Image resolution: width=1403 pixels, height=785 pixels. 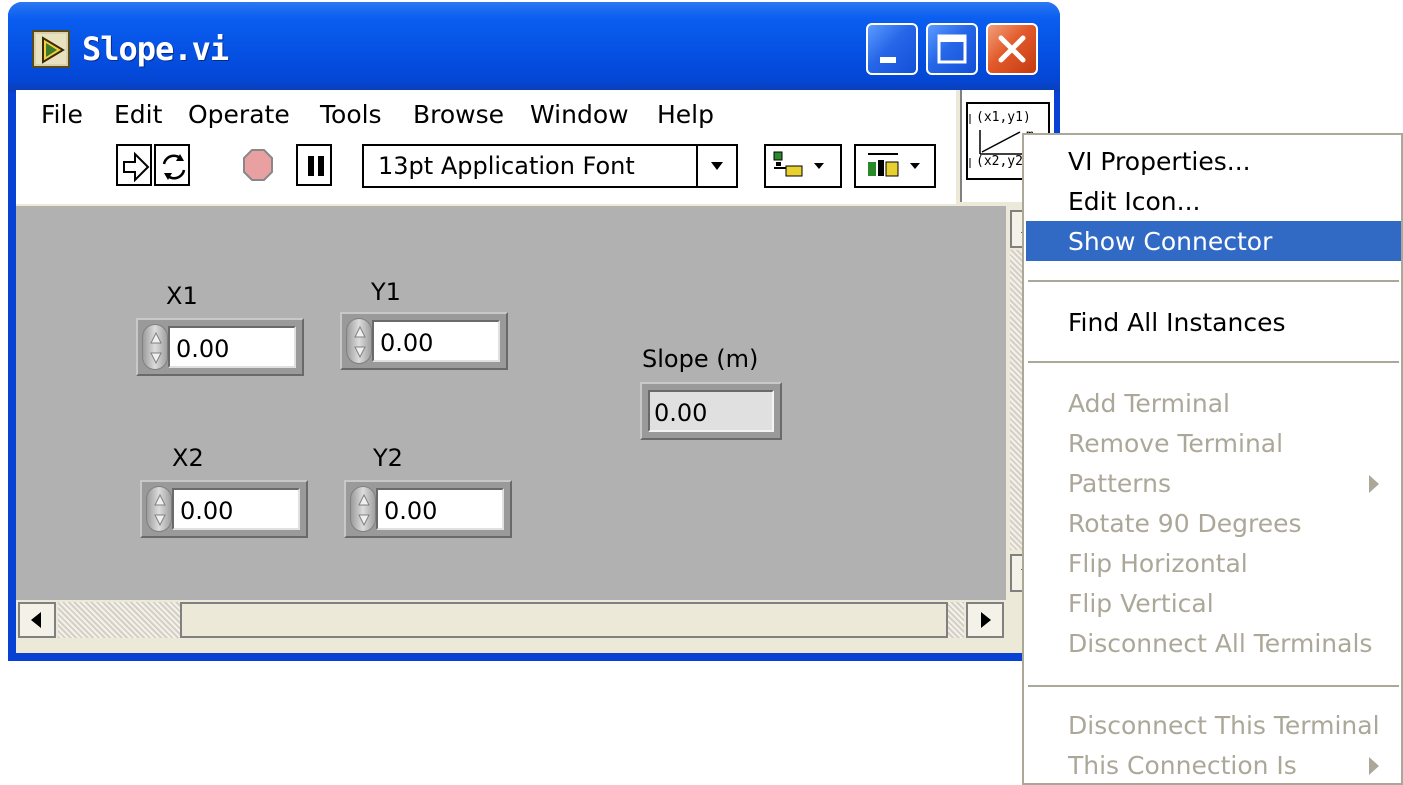 I want to click on menu-item-label: Find All Instances, so click(x=1177, y=322).